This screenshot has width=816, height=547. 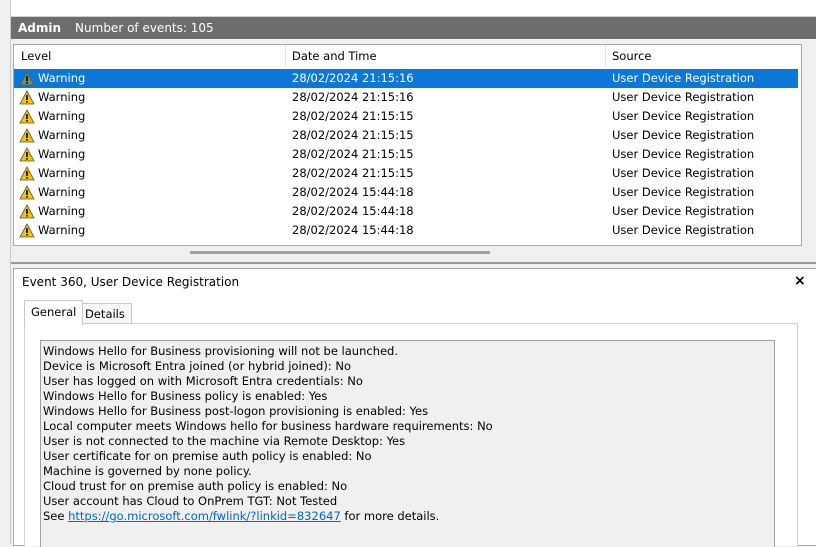 I want to click on tab-general: General, so click(x=54, y=312).